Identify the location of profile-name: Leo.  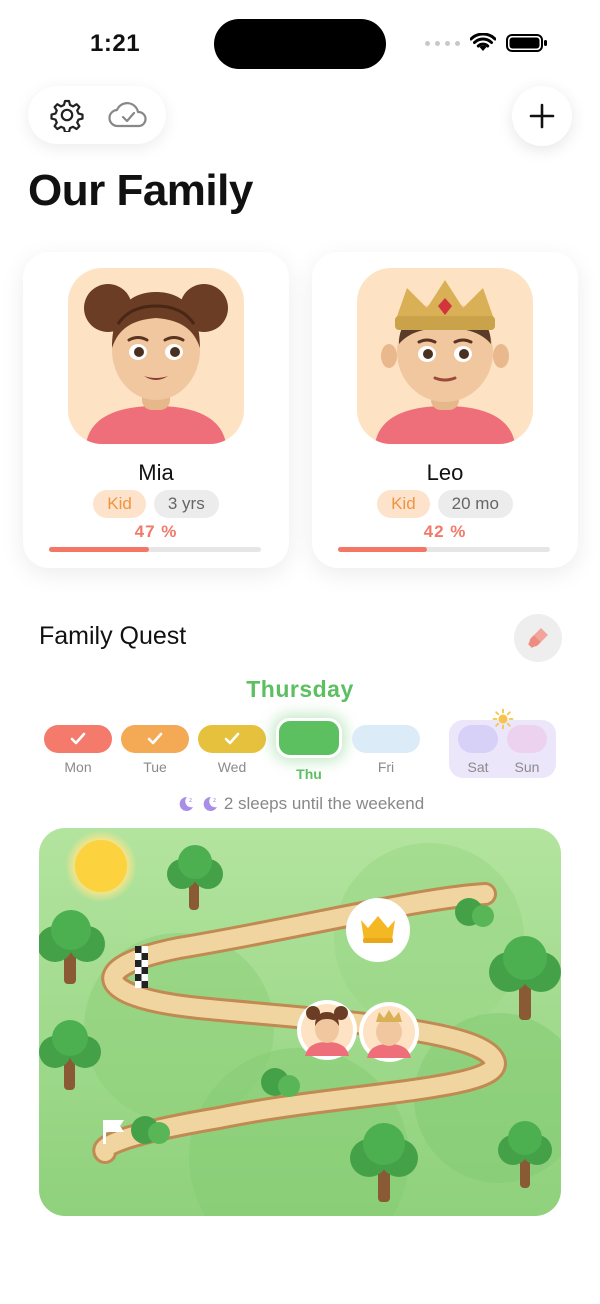
(445, 472).